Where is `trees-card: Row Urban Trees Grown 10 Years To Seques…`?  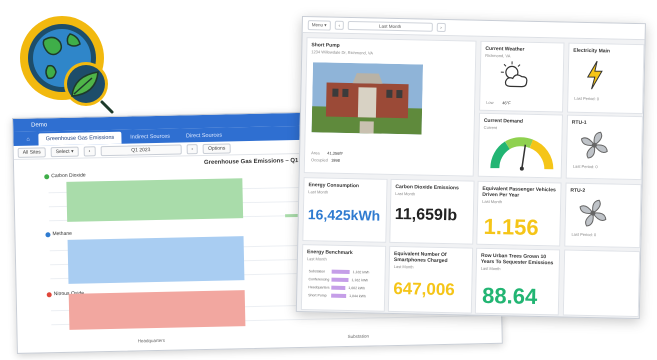 trees-card: Row Urban Trees Grown 10 Years To Seques… is located at coordinates (517, 281).